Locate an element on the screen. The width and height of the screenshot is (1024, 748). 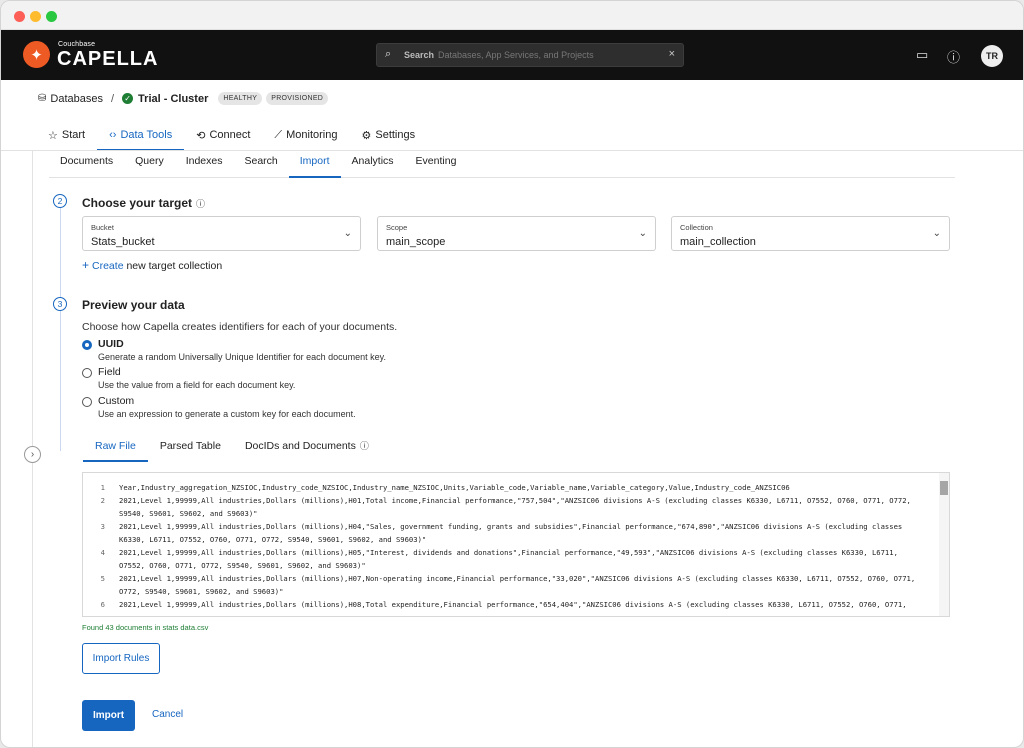
help-icon: ⓘ is located at coordinates (953, 56).